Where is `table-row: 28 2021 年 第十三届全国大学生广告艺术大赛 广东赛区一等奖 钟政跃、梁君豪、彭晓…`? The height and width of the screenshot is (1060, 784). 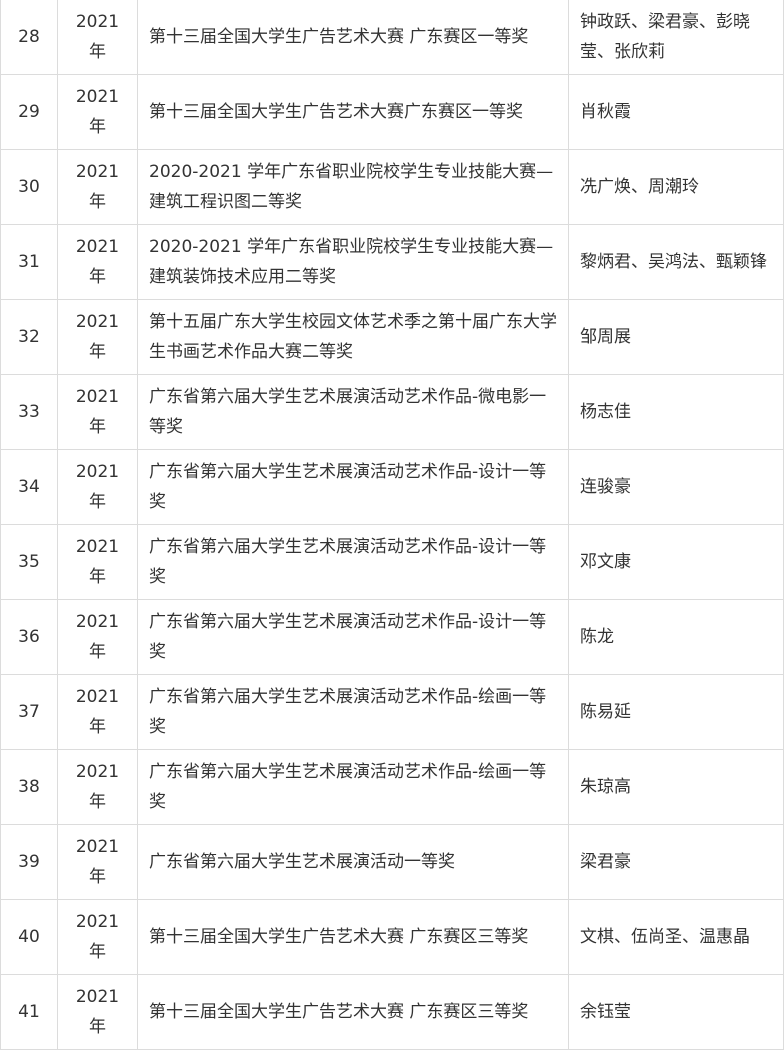 table-row: 28 2021 年 第十三届全国大学生广告艺术大赛 广东赛区一等奖 钟政跃、梁君豪、彭晓… is located at coordinates (392, 37).